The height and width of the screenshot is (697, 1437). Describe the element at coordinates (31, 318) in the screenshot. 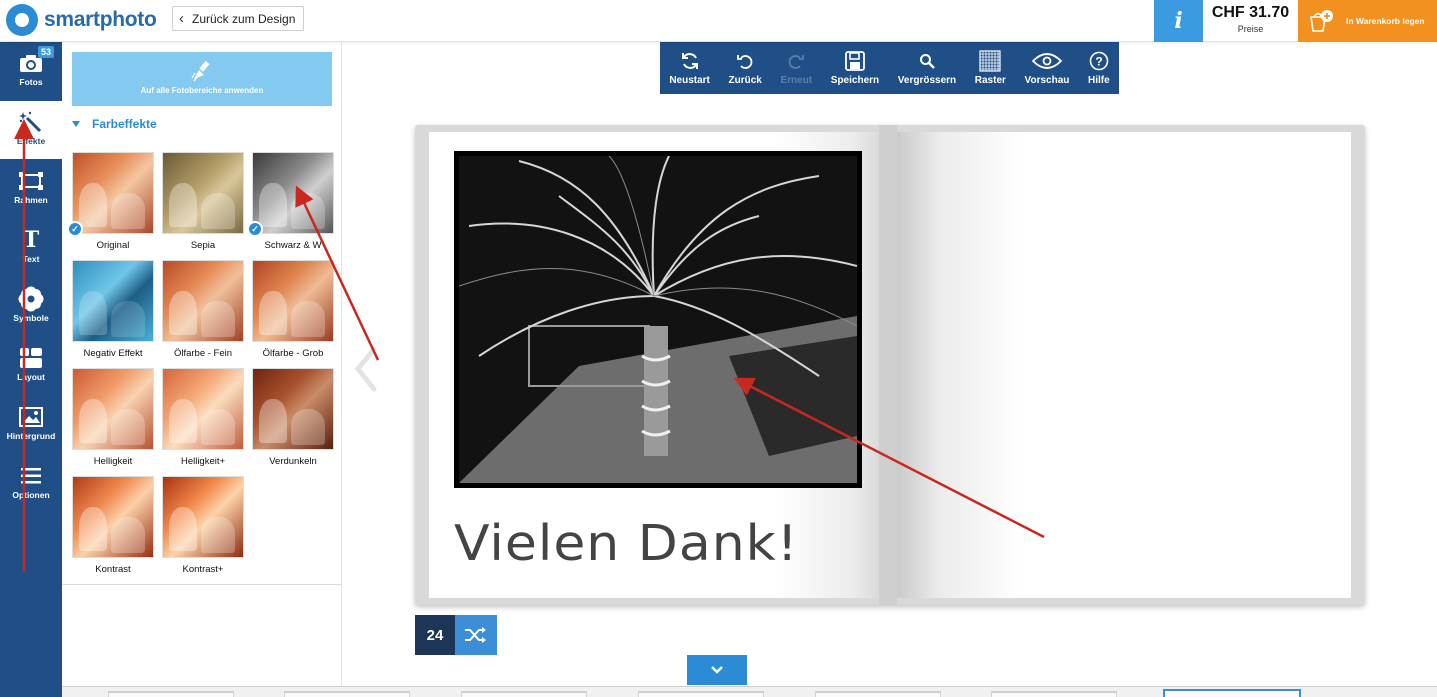

I see `sidebar-label-symbole: Symbole` at that location.